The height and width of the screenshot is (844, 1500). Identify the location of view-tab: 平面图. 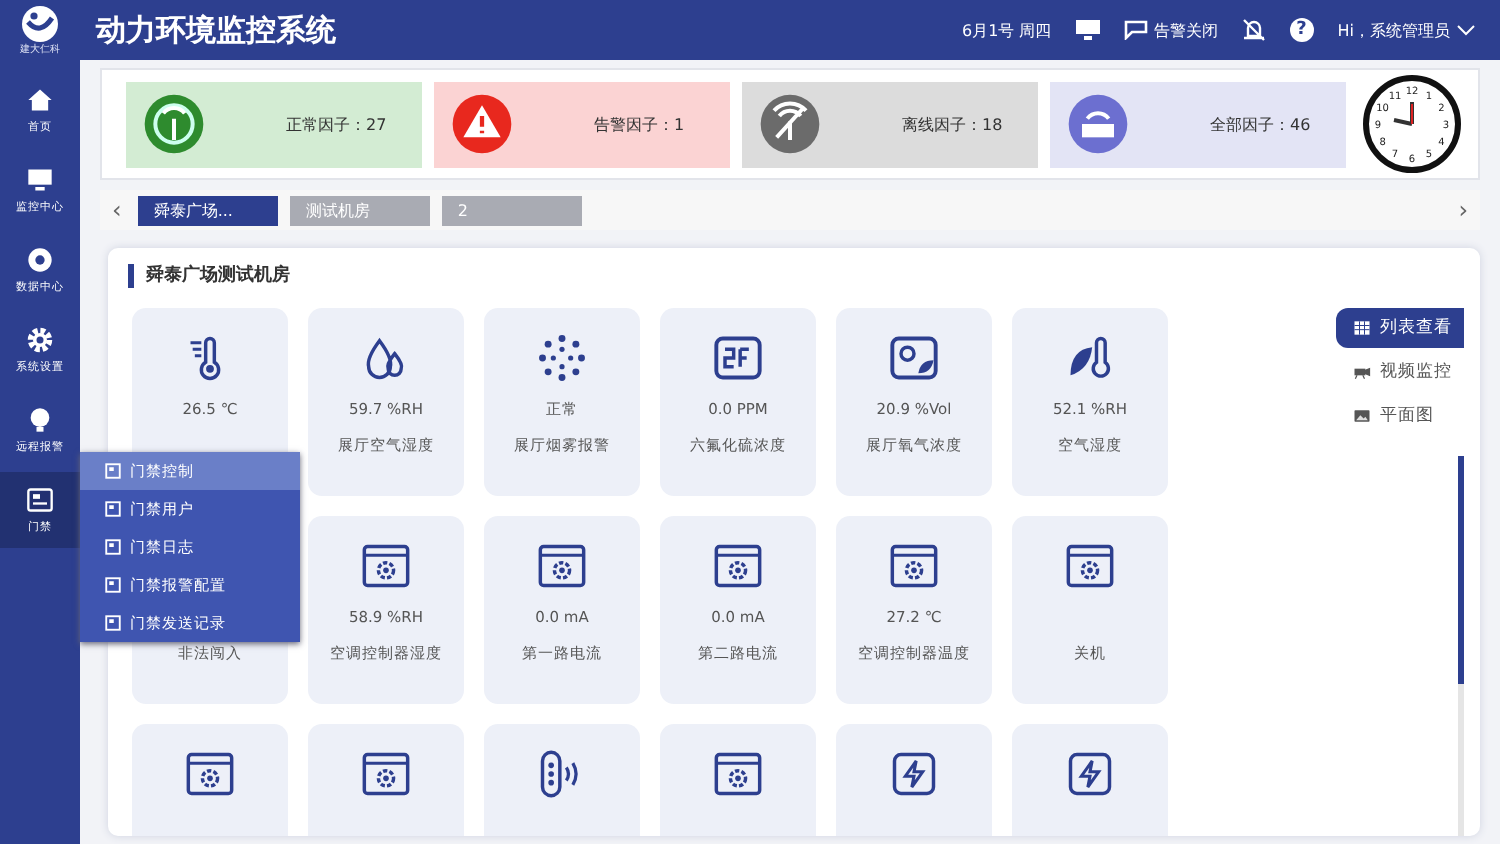
(1400, 416).